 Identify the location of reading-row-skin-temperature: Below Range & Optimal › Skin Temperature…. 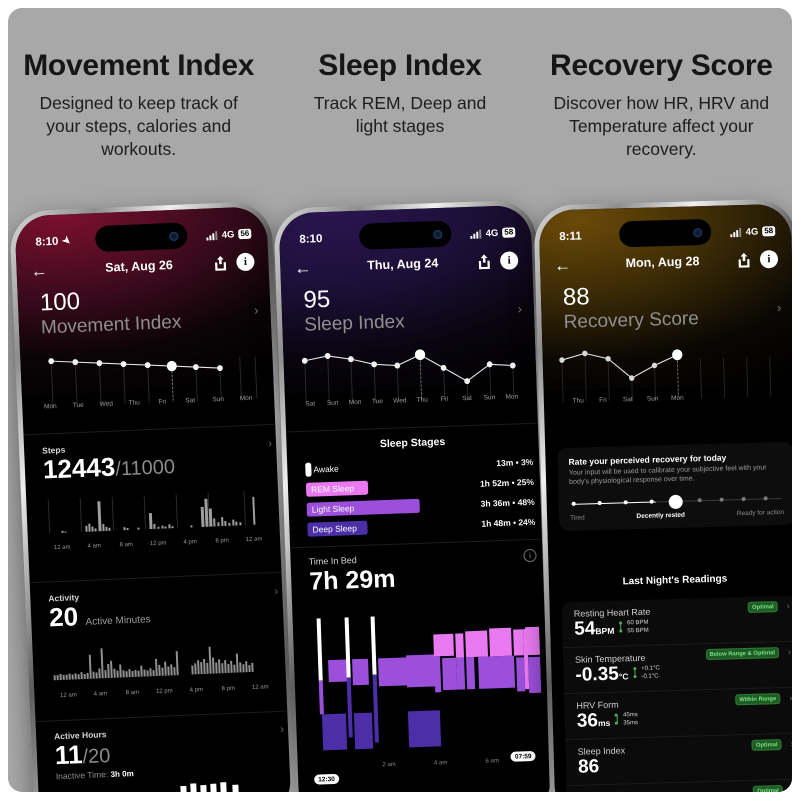
(677, 668).